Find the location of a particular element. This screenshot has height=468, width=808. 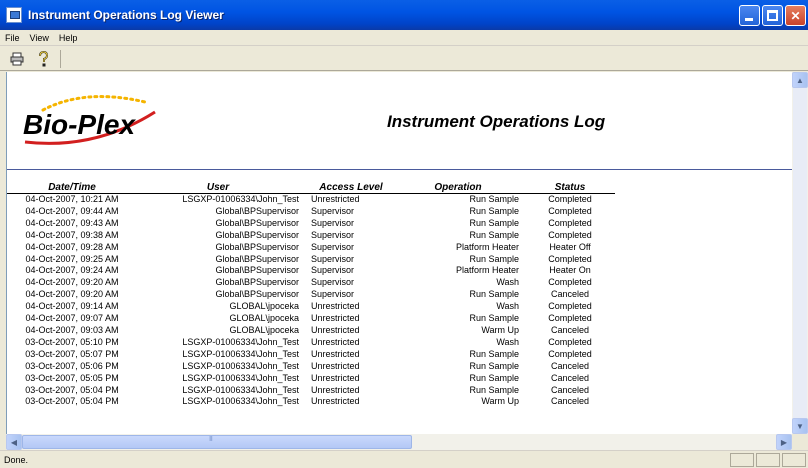

column-header-status: Status is located at coordinates (570, 188).